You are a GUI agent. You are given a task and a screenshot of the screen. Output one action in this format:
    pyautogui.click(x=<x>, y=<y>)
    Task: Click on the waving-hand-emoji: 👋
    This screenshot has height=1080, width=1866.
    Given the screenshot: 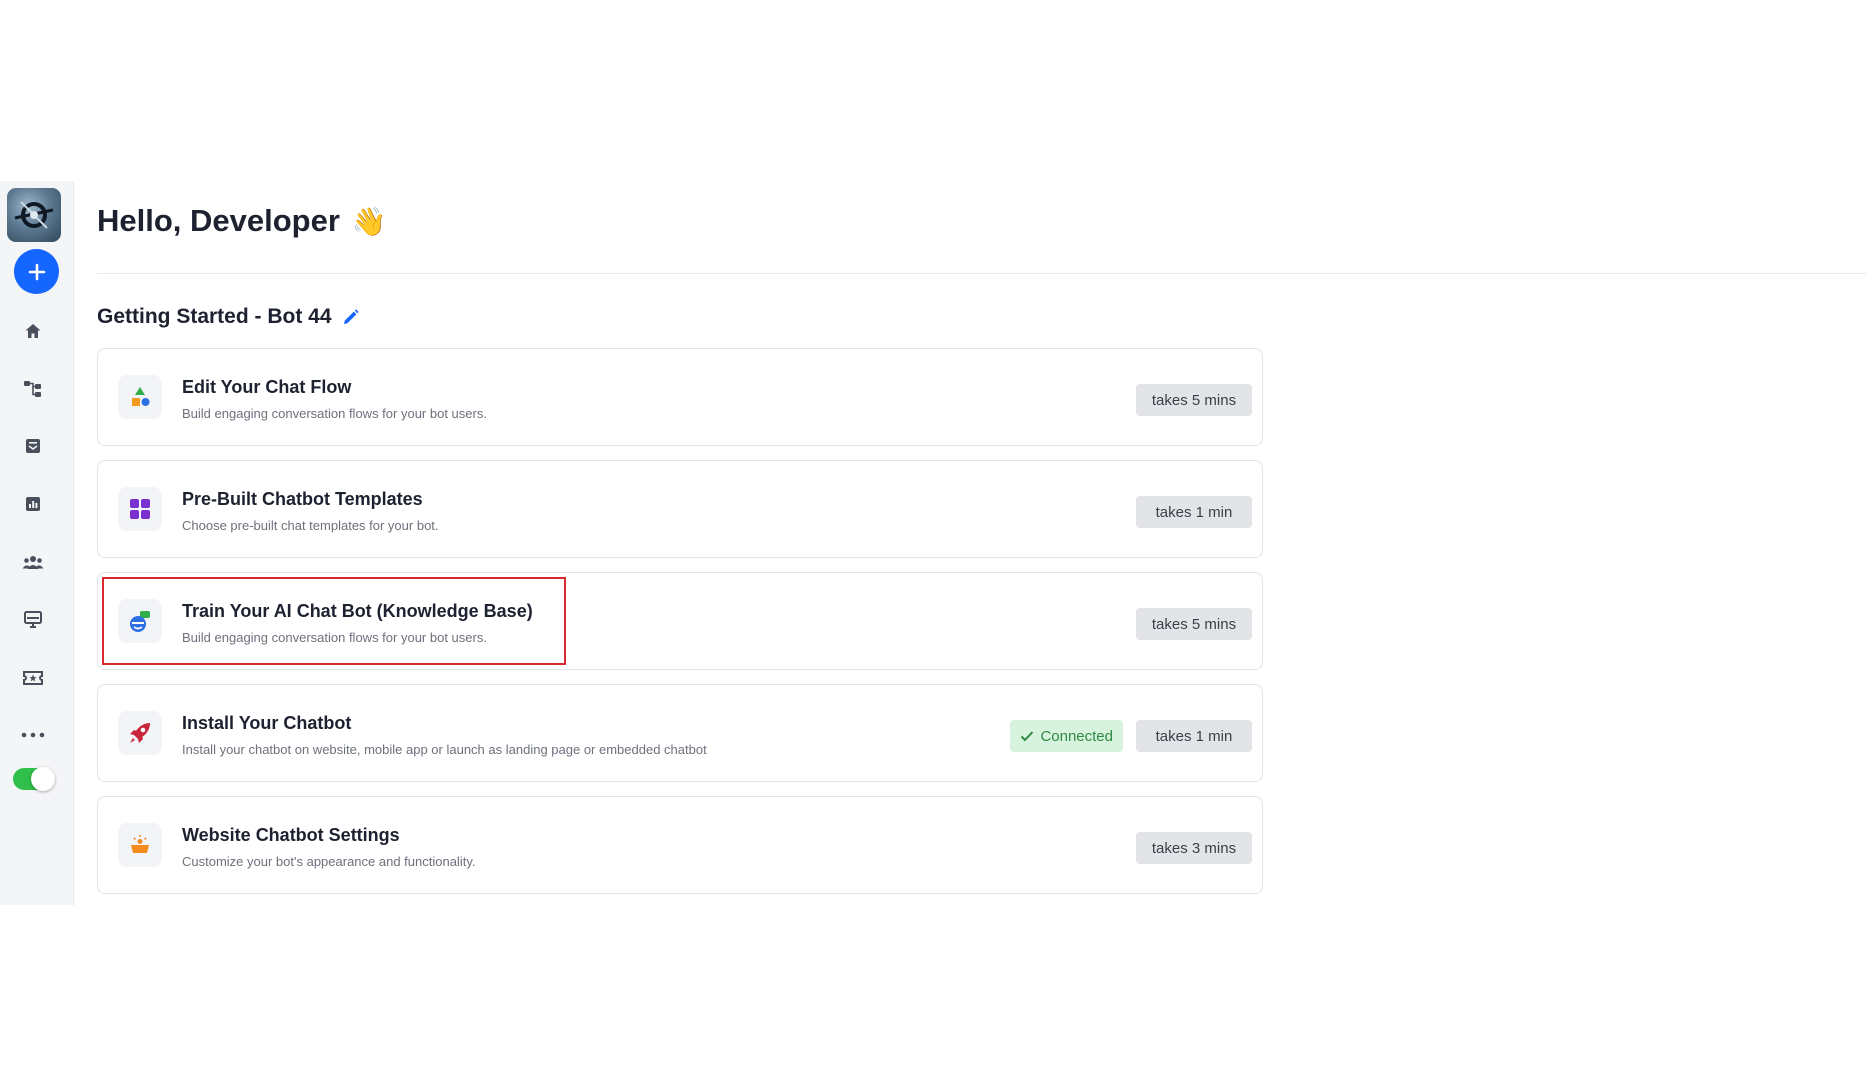 What is the action you would take?
    pyautogui.click(x=369, y=221)
    